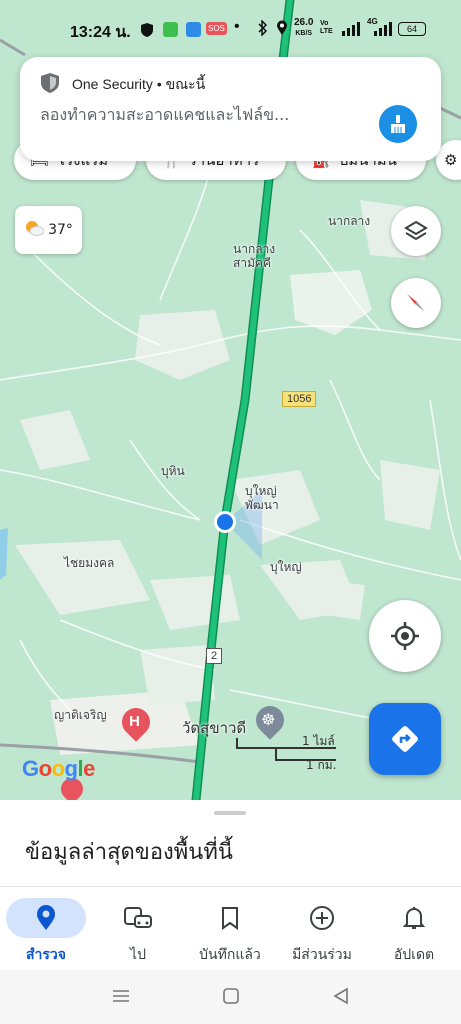 This screenshot has width=461, height=1024. What do you see at coordinates (414, 955) in the screenshot?
I see `tab-updates-label: อัปเดต` at bounding box center [414, 955].